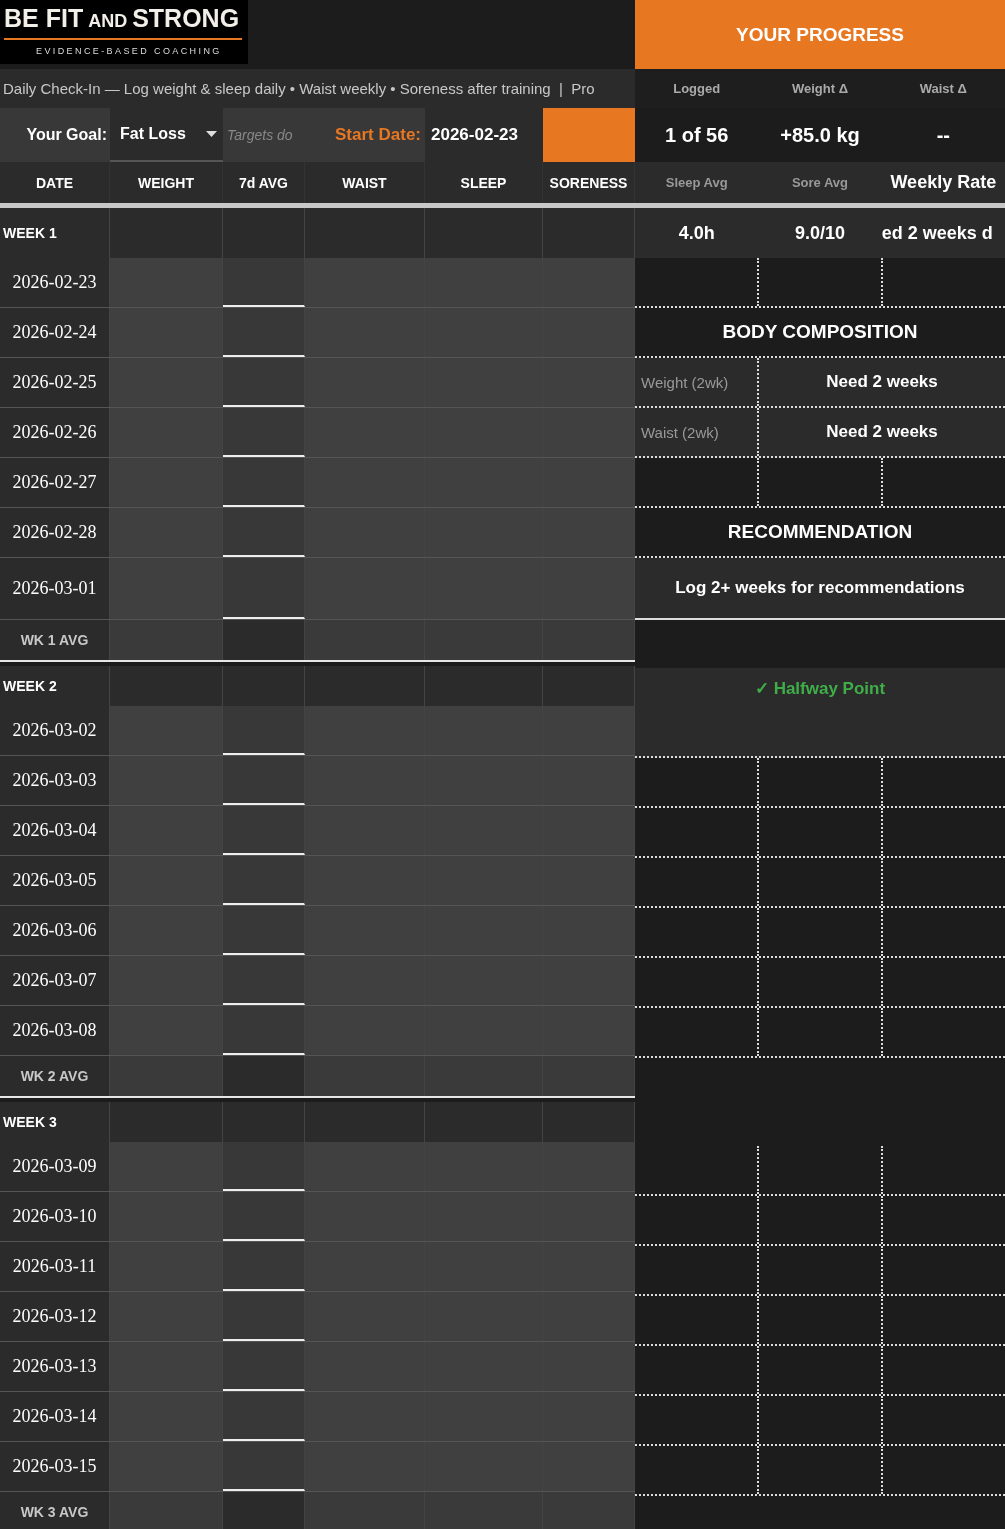 The width and height of the screenshot is (1005, 1529). I want to click on goal-label: Your Goal:, so click(55, 135).